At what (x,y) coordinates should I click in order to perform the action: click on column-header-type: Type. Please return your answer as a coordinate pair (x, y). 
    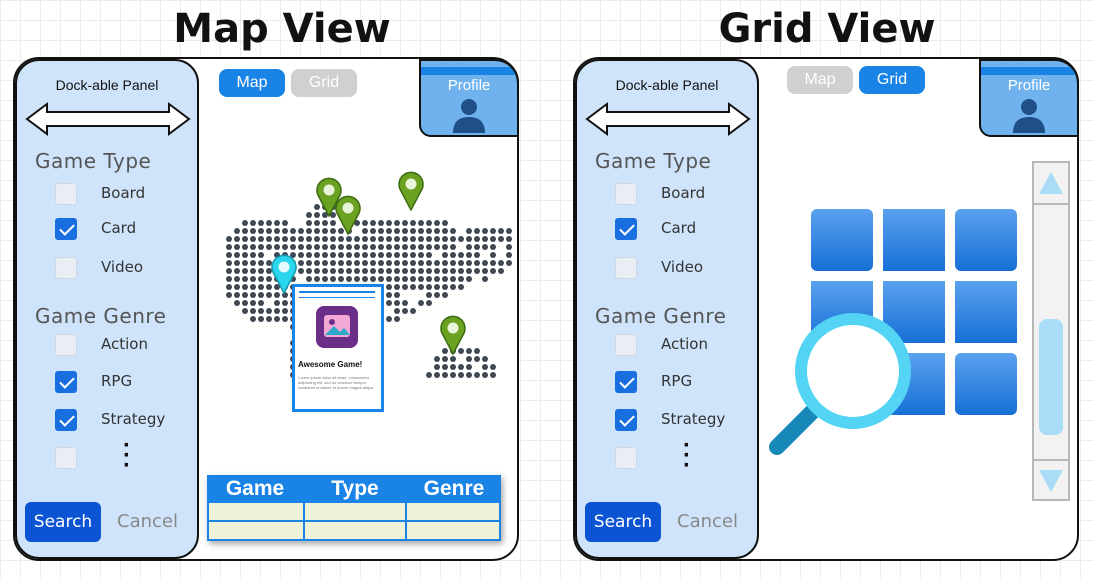
    Looking at the image, I should click on (355, 488).